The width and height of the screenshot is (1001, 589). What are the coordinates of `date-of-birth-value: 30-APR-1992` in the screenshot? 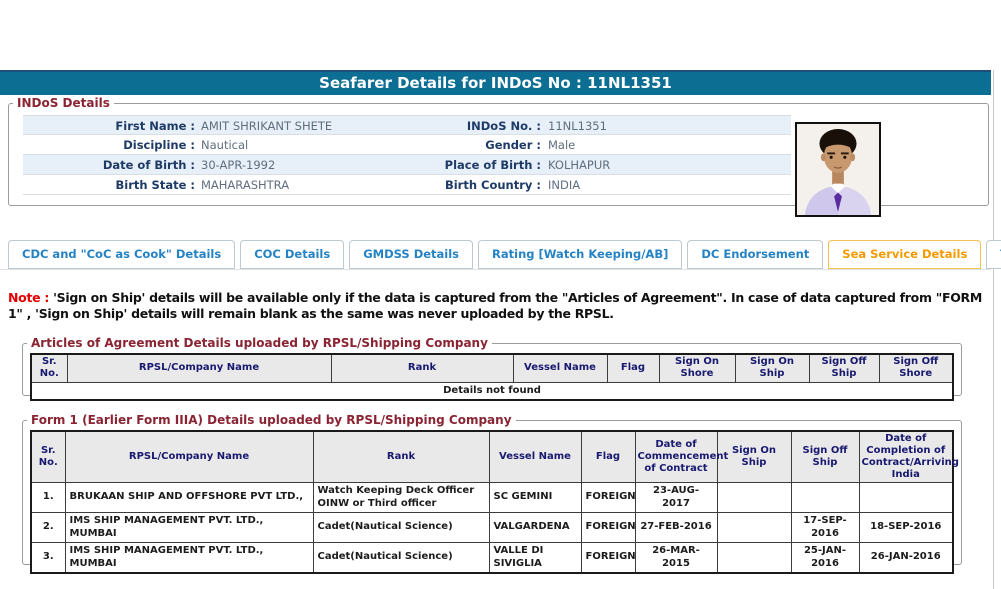 It's located at (238, 165).